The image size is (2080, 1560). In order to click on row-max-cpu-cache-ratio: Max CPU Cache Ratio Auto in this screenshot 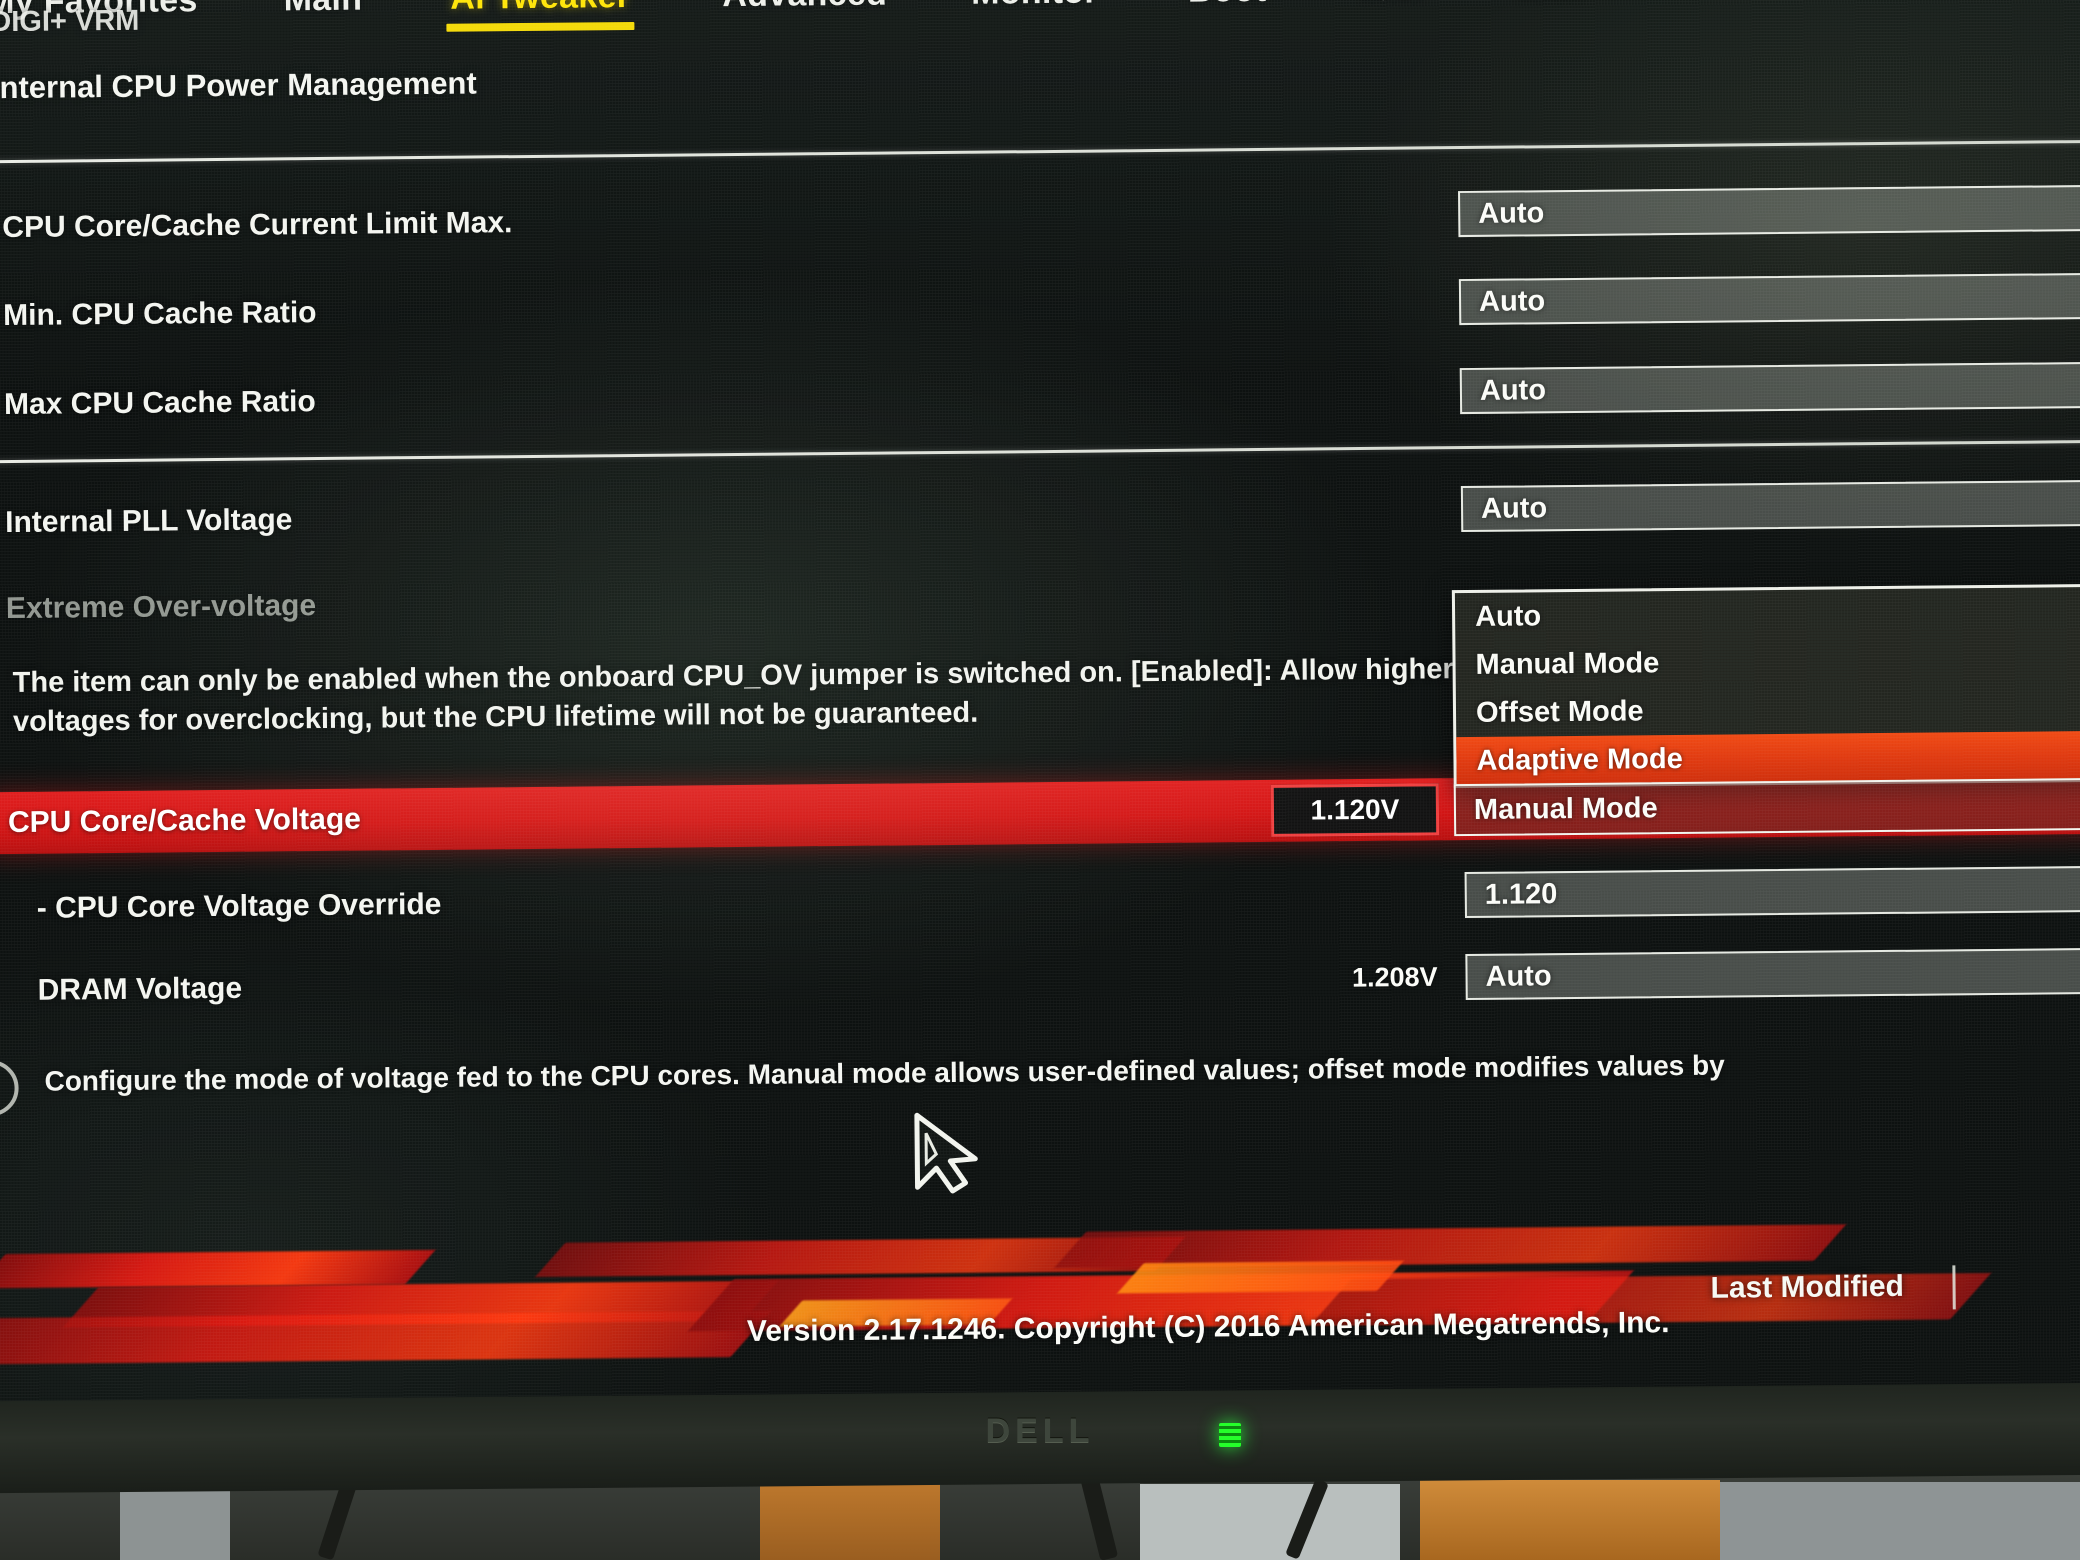, I will do `click(1040, 395)`.